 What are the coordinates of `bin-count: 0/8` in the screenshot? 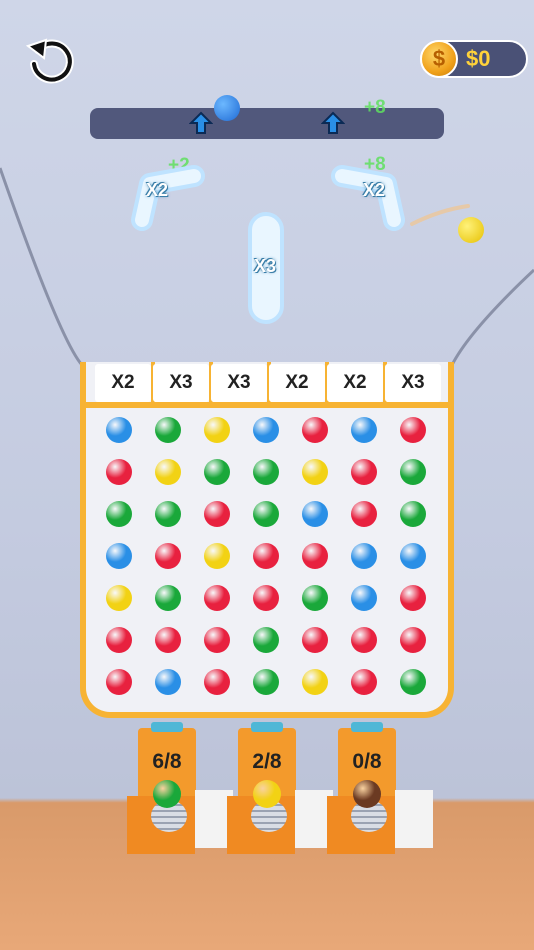 It's located at (367, 761).